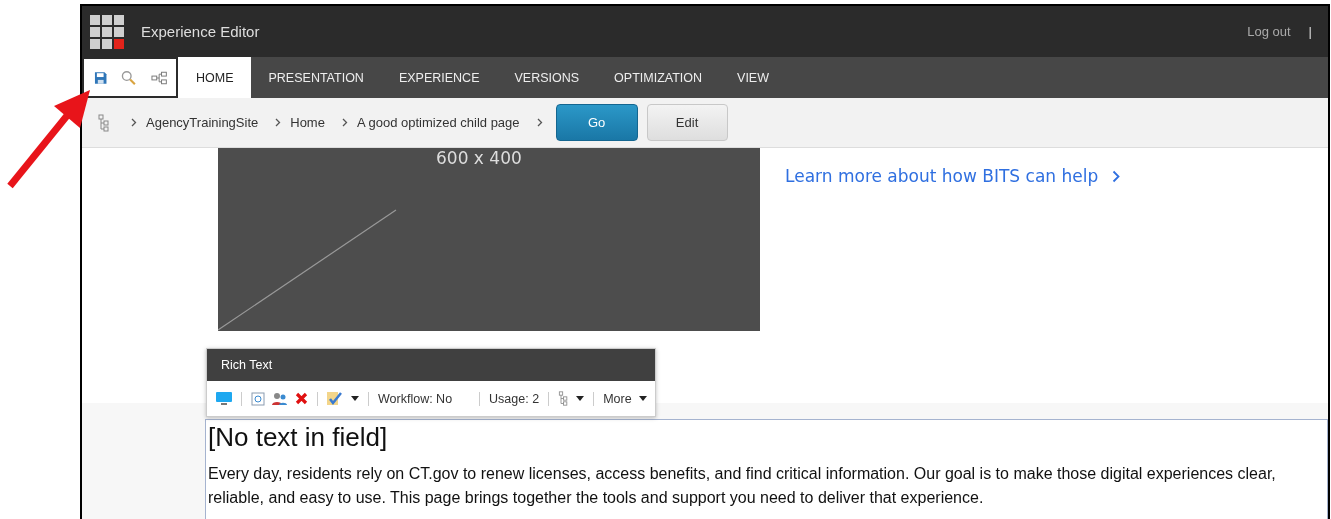 Image resolution: width=1331 pixels, height=519 pixels. Describe the element at coordinates (514, 398) in the screenshot. I see `usage-count: Usage: 2` at that location.